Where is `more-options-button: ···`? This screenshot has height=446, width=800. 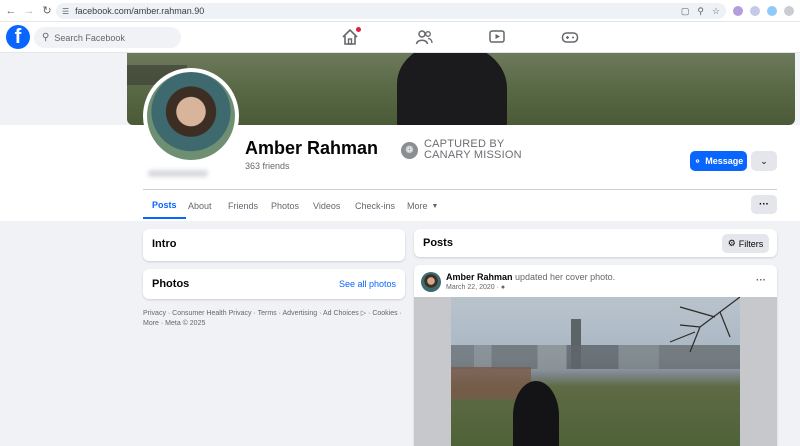 more-options-button: ··· is located at coordinates (764, 204).